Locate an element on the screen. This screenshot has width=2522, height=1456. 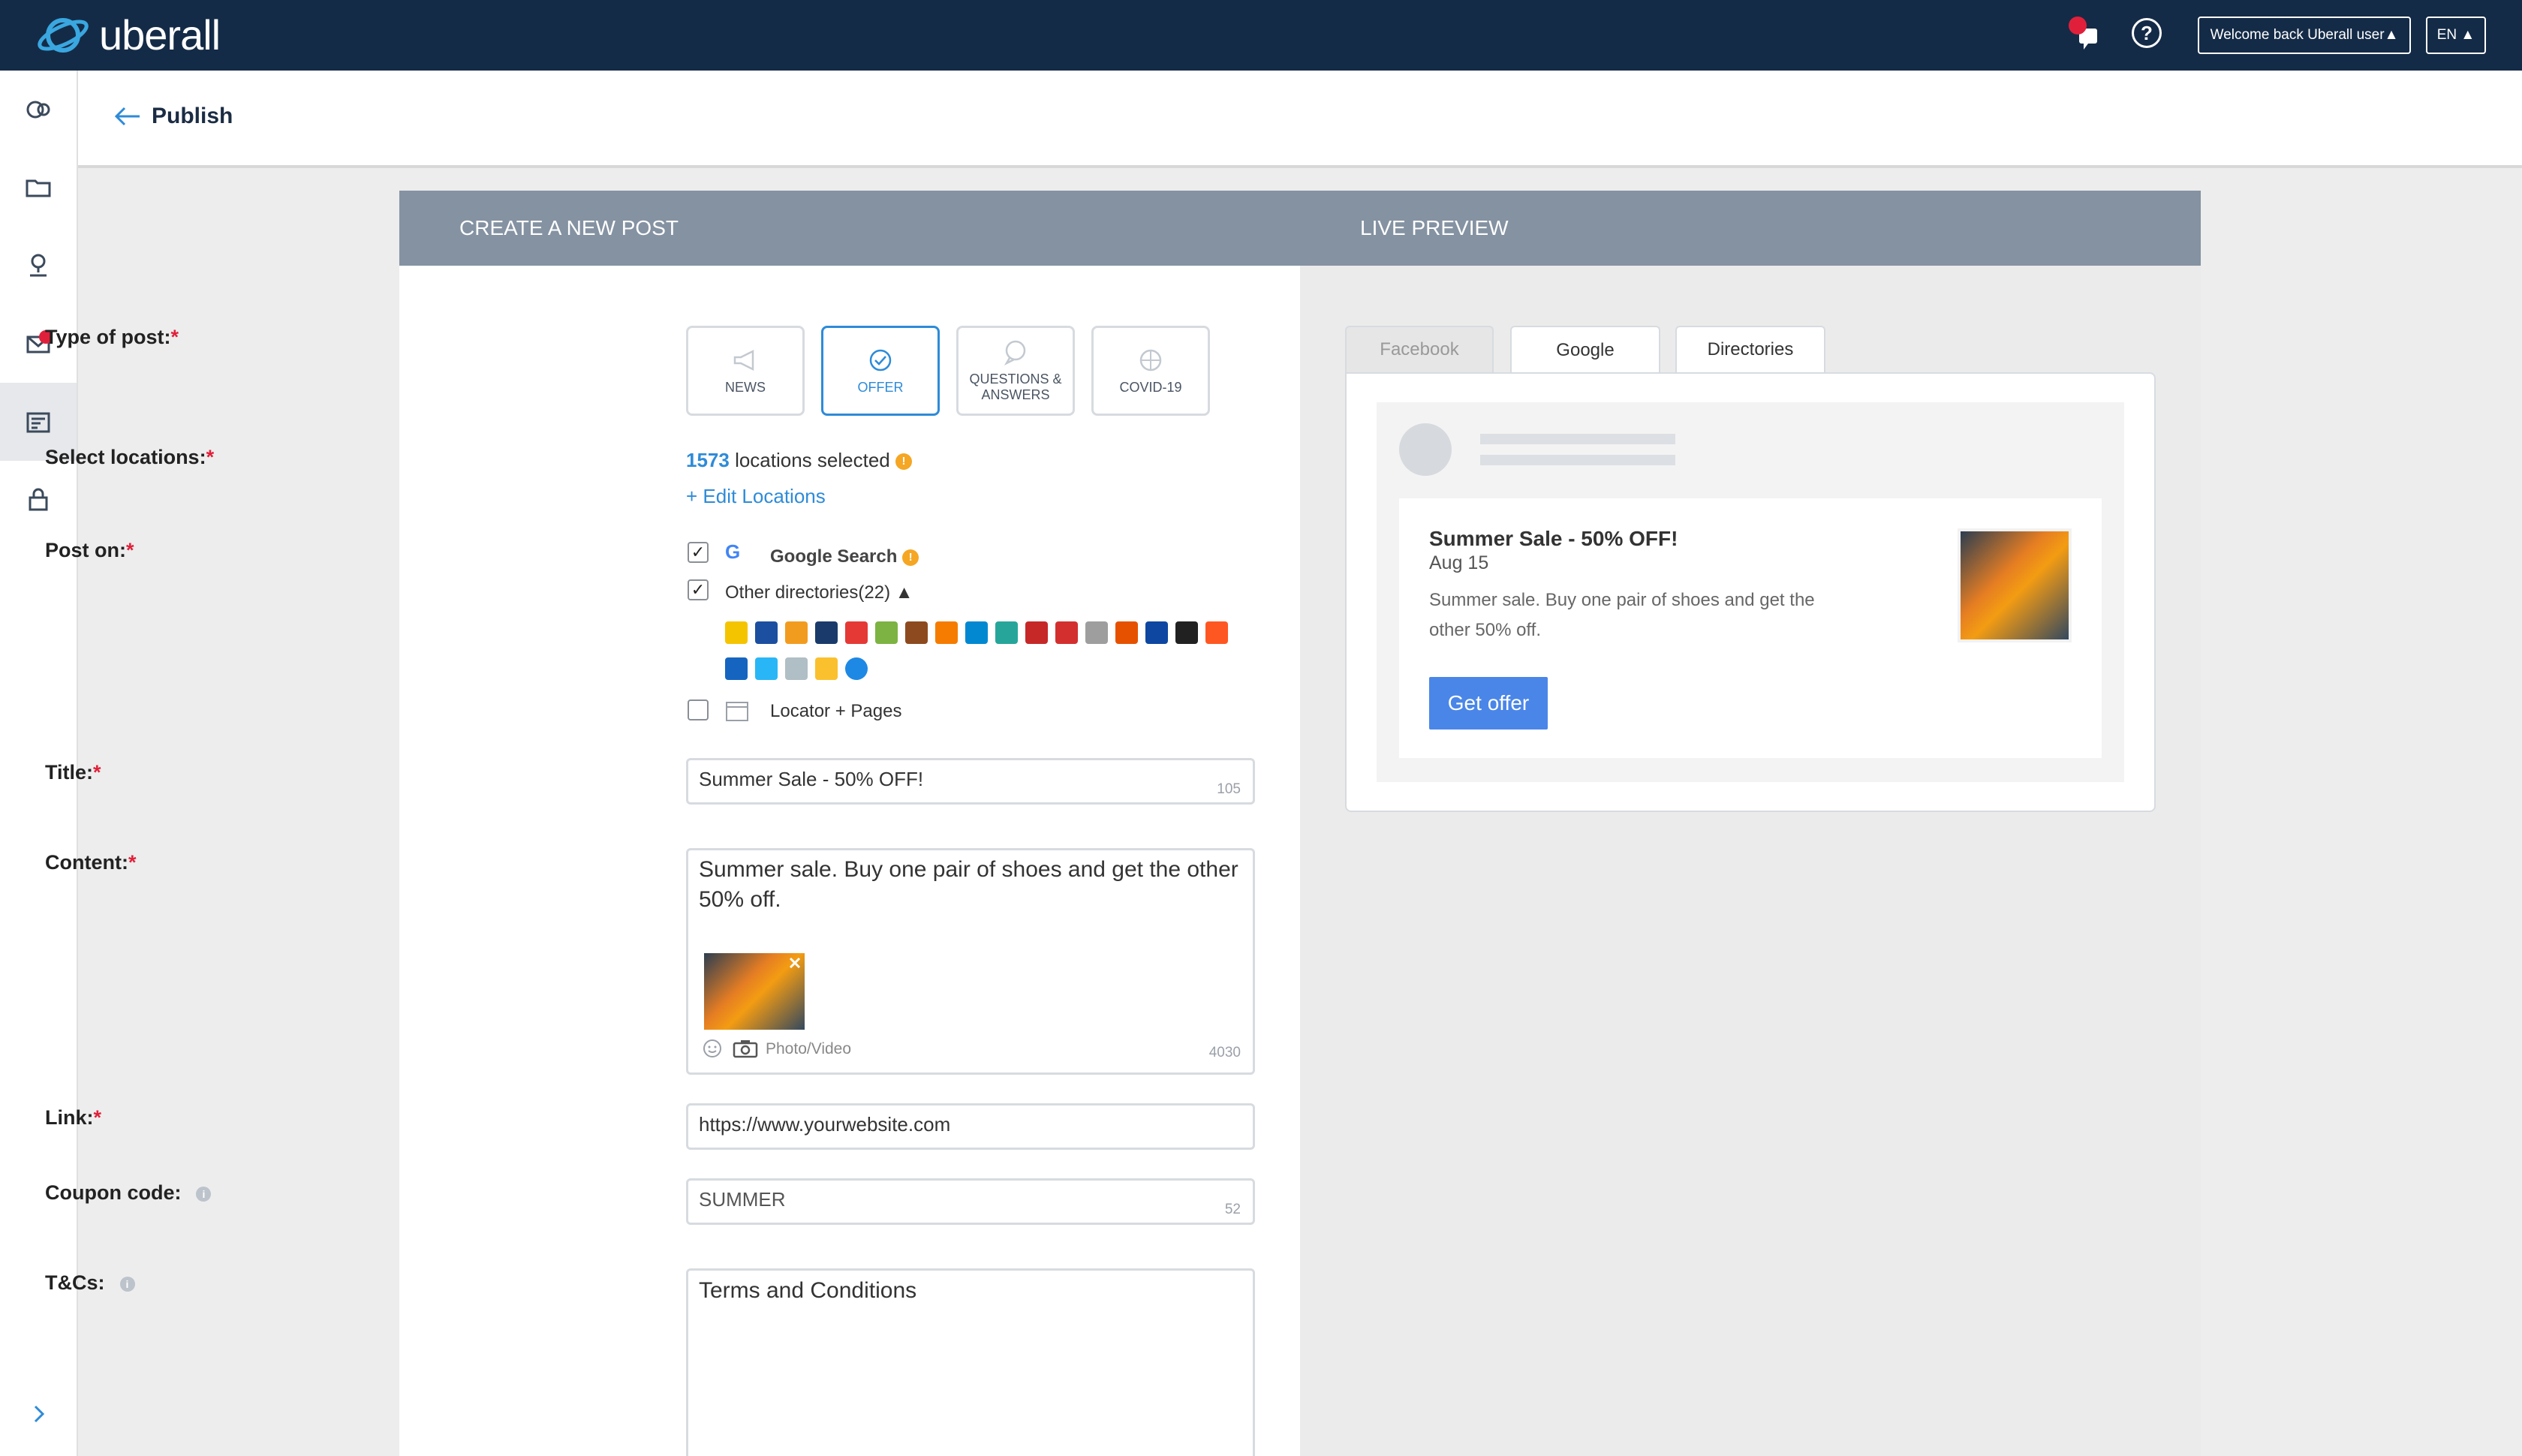
back-arrow-icon is located at coordinates (128, 116).